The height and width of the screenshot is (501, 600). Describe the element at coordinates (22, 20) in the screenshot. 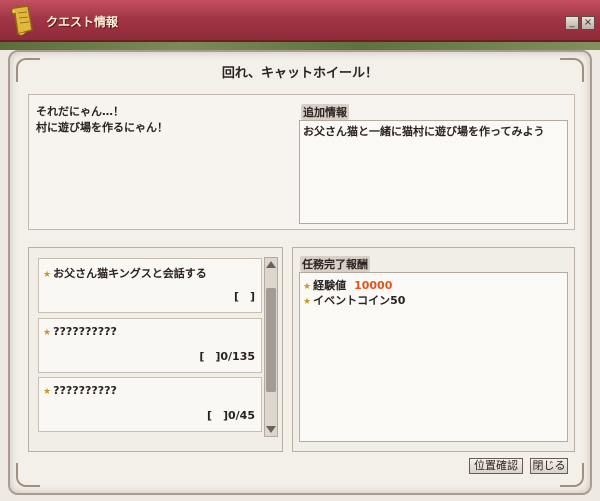

I see `scroll-icon` at that location.